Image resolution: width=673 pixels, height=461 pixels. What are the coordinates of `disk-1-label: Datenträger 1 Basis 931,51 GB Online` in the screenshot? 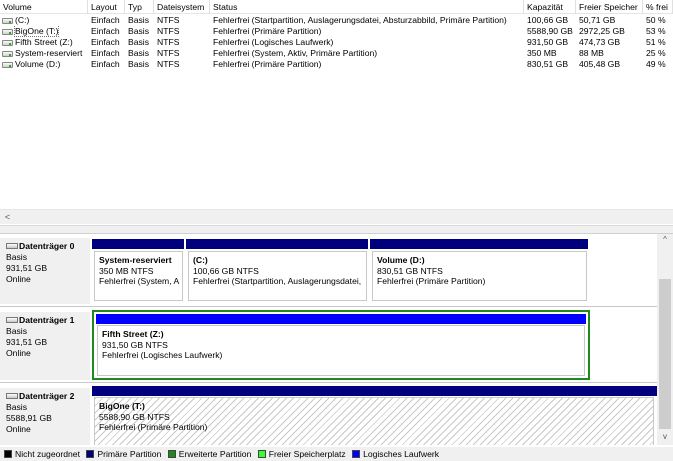 It's located at (45, 346).